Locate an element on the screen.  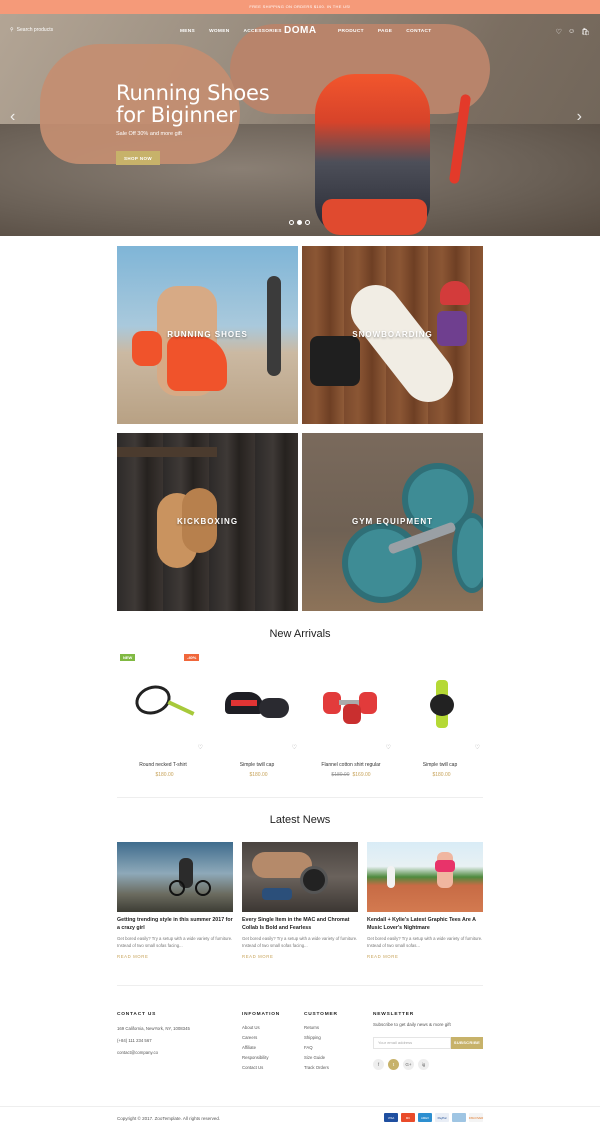
prev-slide-icon: ‹ is located at coordinates (12, 117).